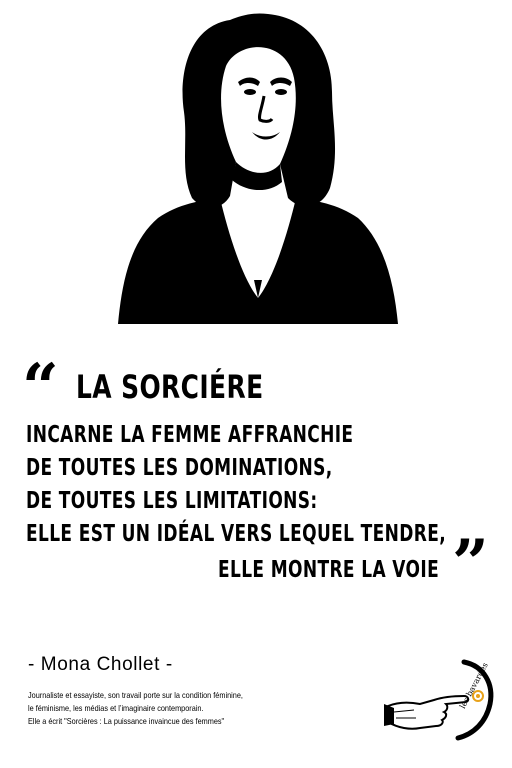  I want to click on quote-line-3: DE TOUTES LES DOMINATIONS,, so click(179, 468).